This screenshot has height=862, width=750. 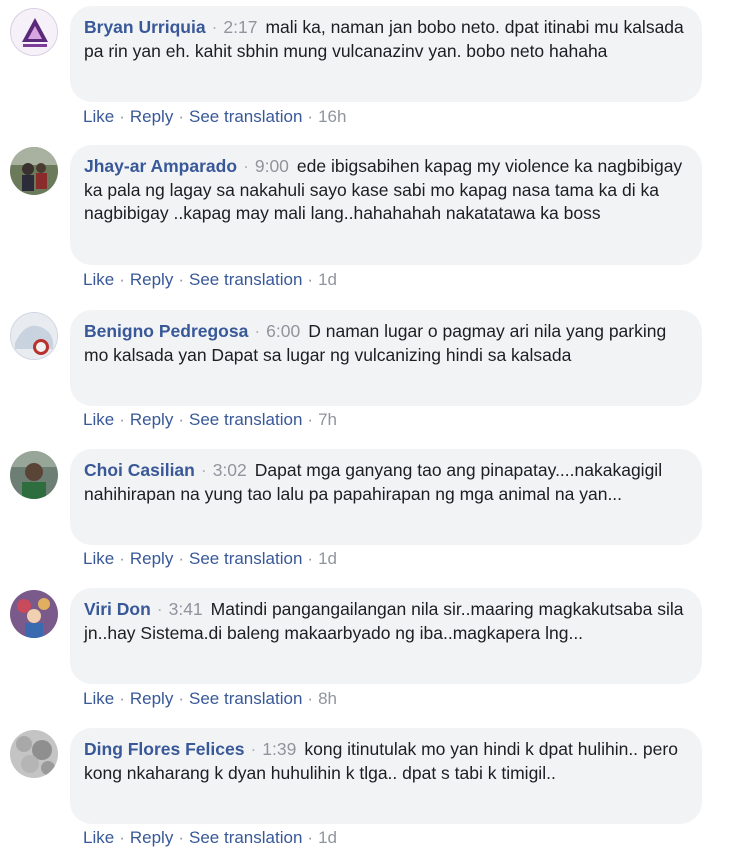 What do you see at coordinates (117, 609) in the screenshot?
I see `comment-author: Viri Don` at bounding box center [117, 609].